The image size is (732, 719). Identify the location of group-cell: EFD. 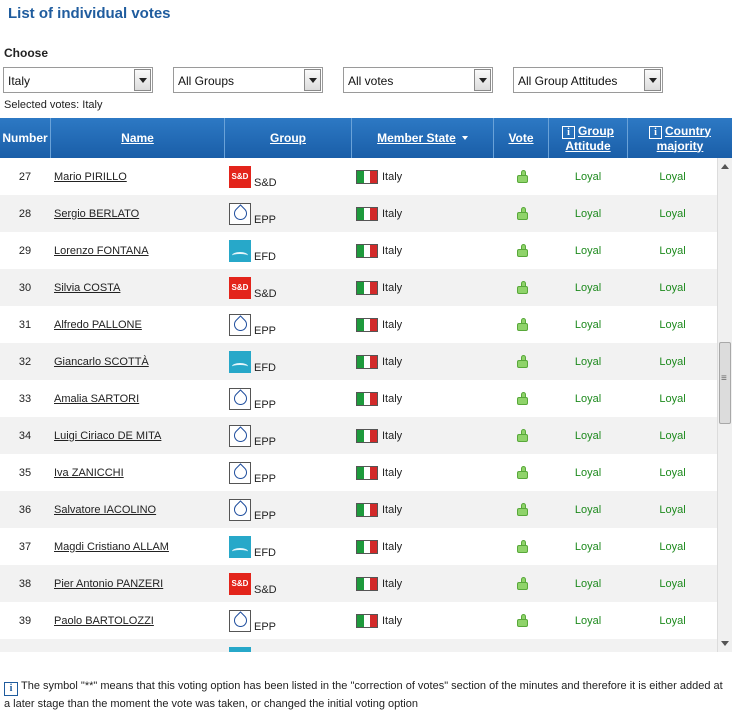
(289, 361).